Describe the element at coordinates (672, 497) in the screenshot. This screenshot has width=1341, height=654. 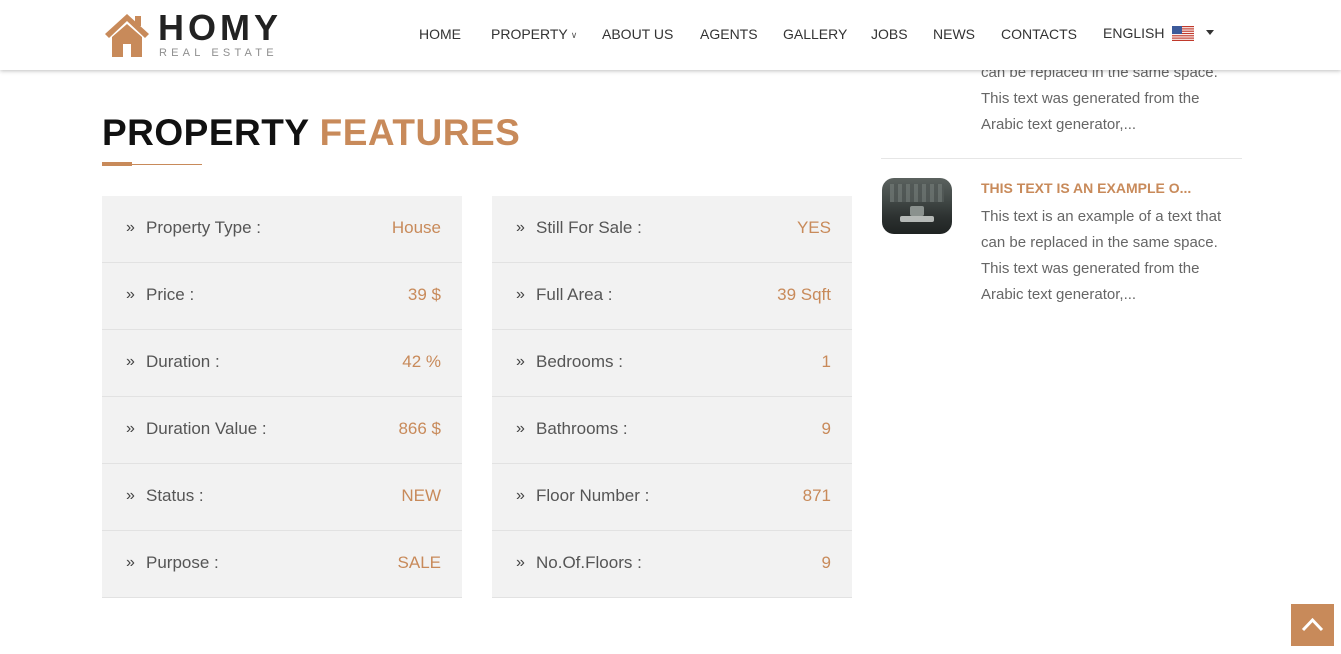
I see `feature-row-floor-number: » Floor Number : 871` at that location.